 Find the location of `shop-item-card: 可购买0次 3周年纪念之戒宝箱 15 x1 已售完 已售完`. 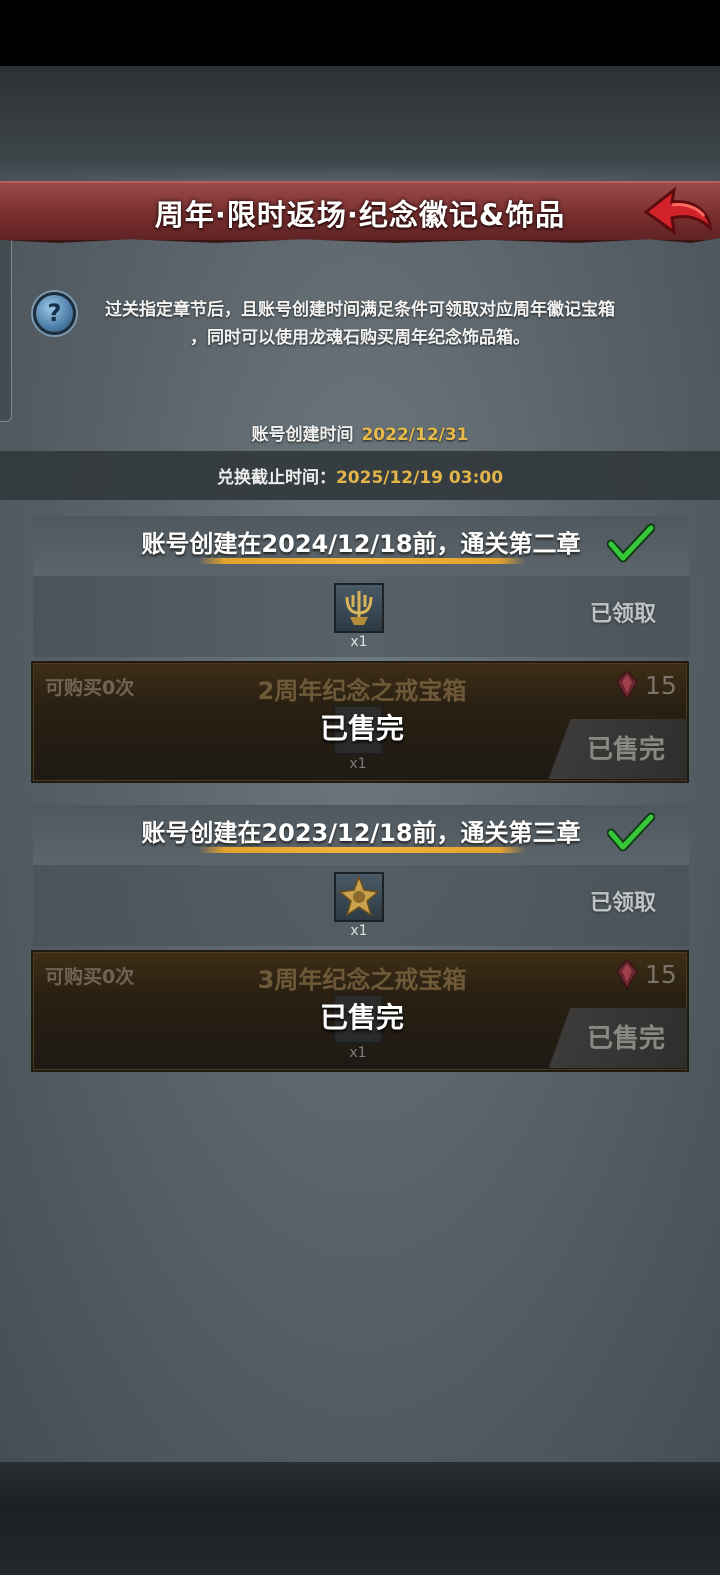

shop-item-card: 可购买0次 3周年纪念之戒宝箱 15 x1 已售完 已售完 is located at coordinates (360, 1011).